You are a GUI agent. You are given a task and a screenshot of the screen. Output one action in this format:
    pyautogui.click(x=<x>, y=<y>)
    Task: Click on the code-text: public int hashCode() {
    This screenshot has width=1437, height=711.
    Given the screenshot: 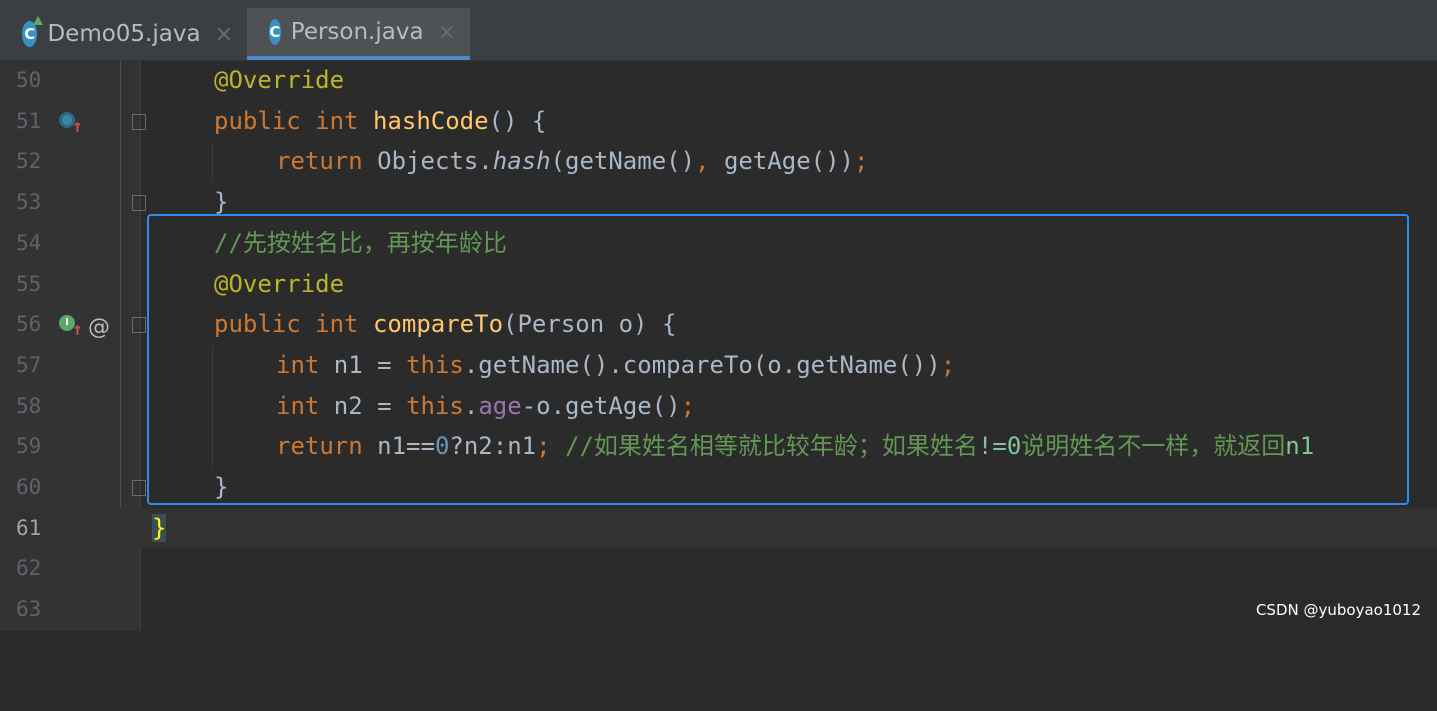 What is the action you would take?
    pyautogui.click(x=380, y=120)
    